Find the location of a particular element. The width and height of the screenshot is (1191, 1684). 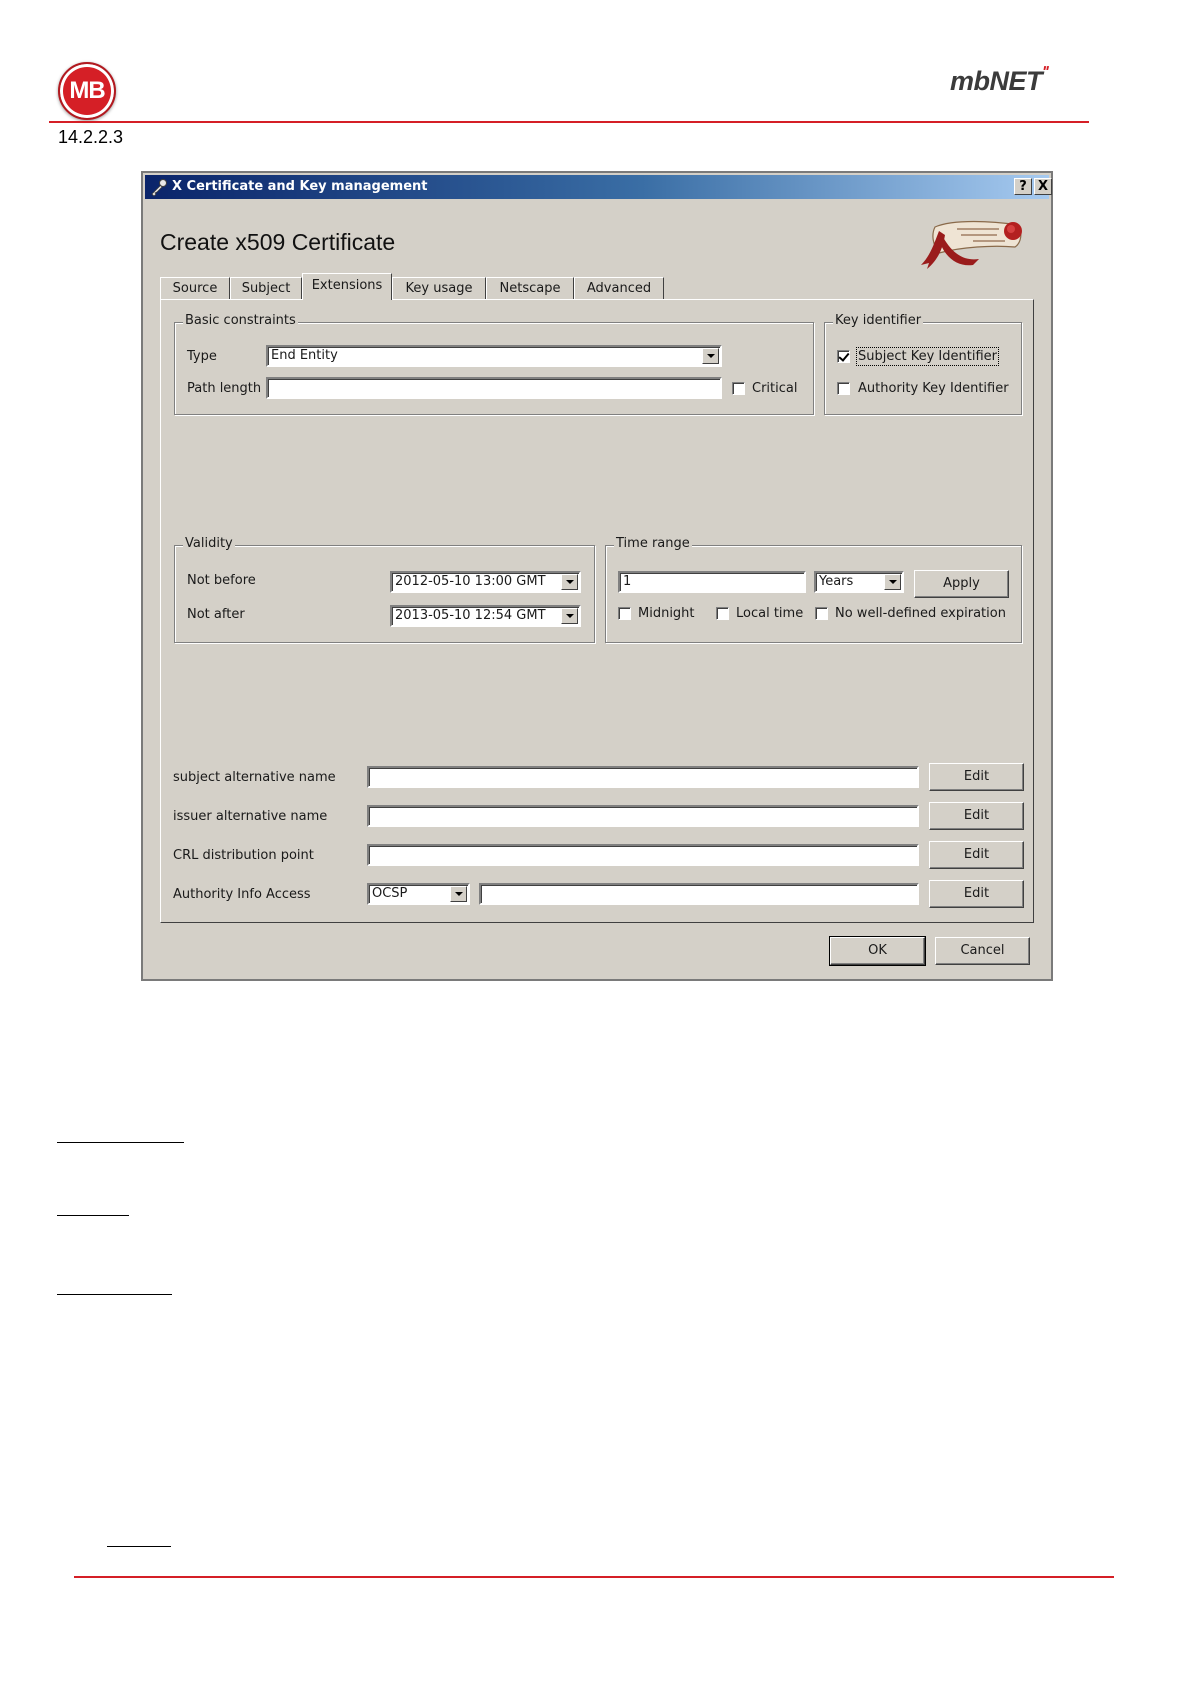

ok-button: OK is located at coordinates (877, 951).